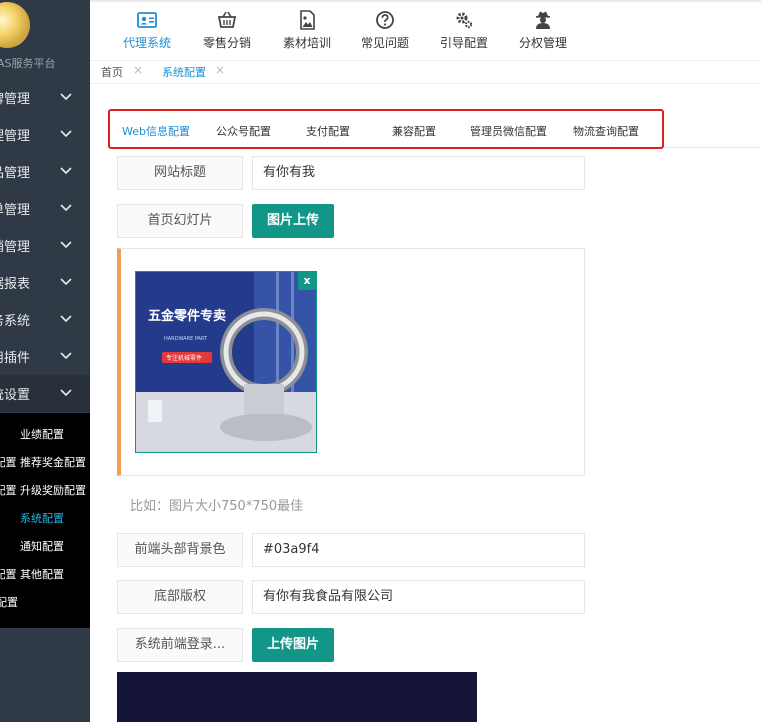 The height and width of the screenshot is (722, 761). Describe the element at coordinates (293, 645) in the screenshot. I see `login-image-upload-button: 上传图片` at that location.